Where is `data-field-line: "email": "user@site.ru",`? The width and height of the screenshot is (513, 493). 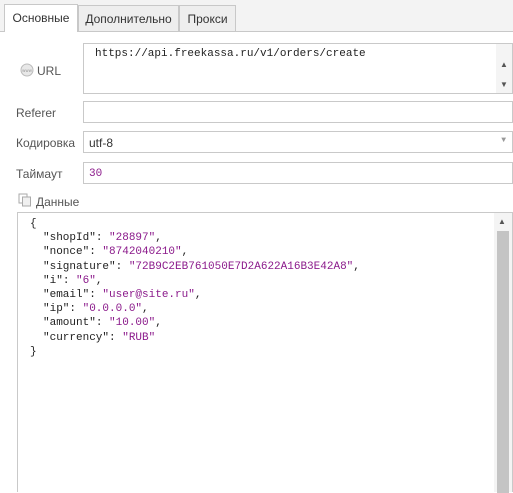 data-field-line: "email": "user@site.ru", is located at coordinates (122, 295).